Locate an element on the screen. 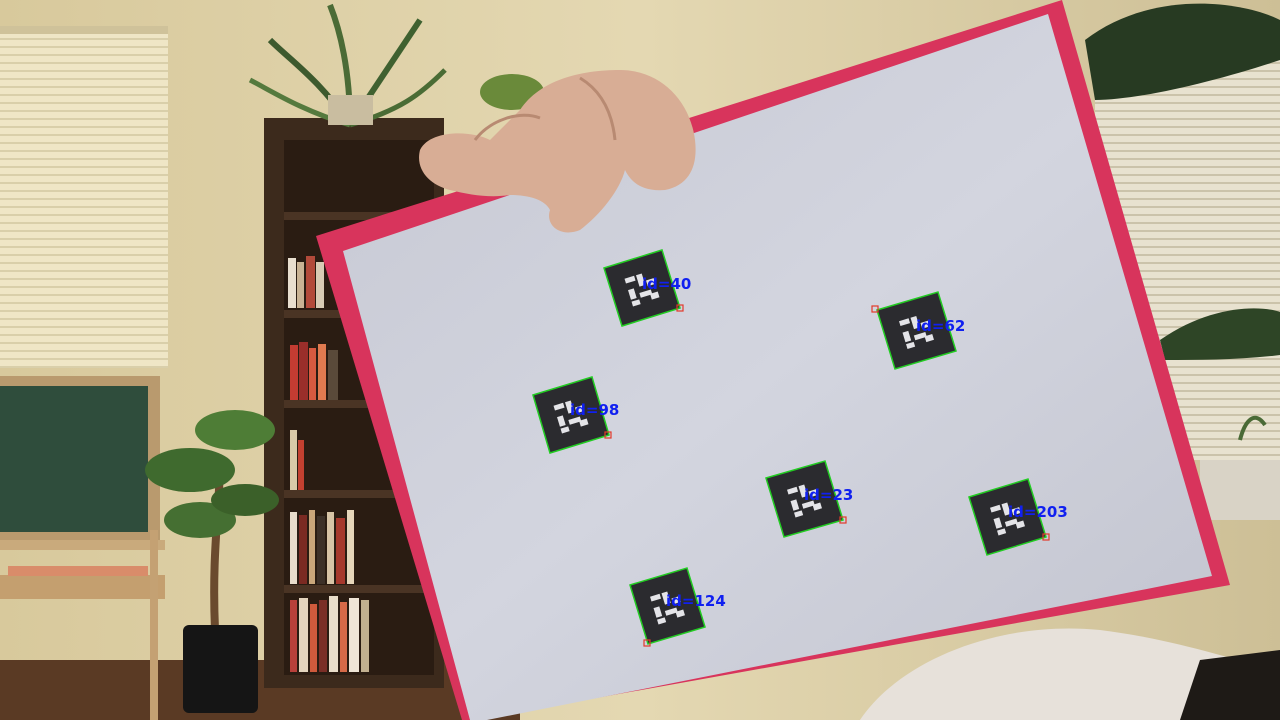  marker-label-203: id=203 is located at coordinates (1038, 512).